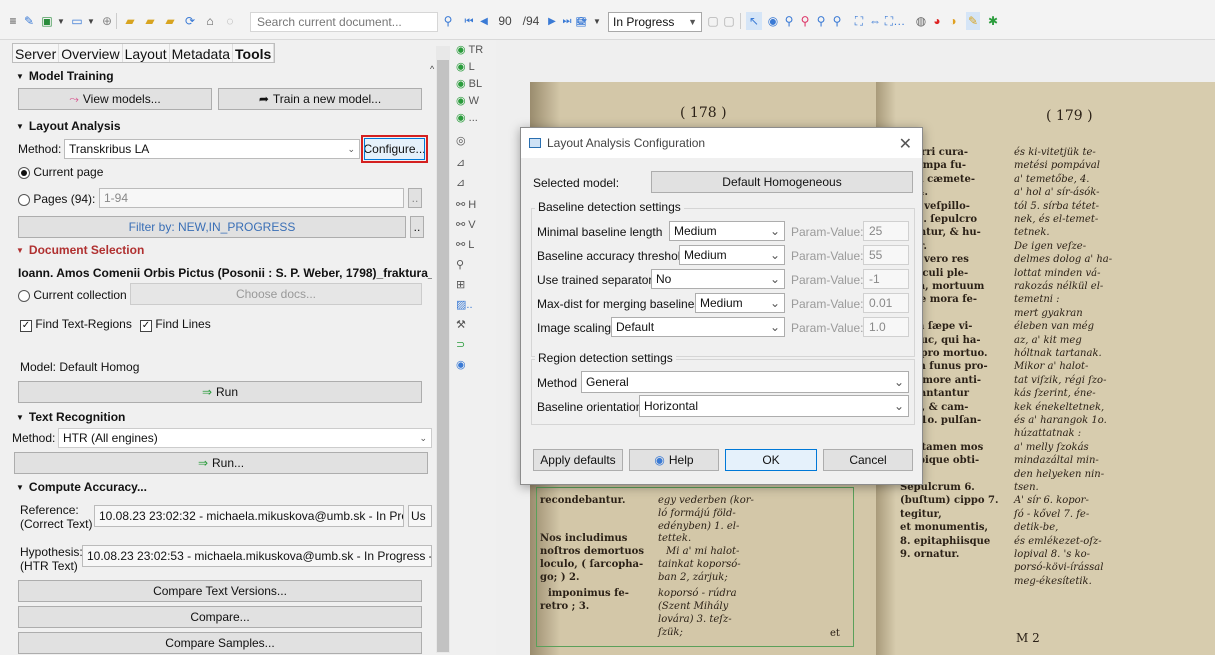 This screenshot has height=655, width=1215. I want to click on ok-button: OK, so click(771, 460).